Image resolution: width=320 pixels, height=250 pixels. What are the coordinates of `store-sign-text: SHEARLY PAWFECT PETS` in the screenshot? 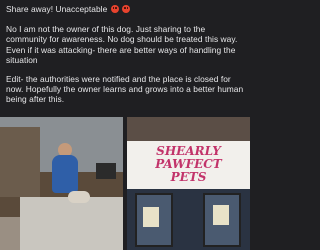 It's located at (188, 164).